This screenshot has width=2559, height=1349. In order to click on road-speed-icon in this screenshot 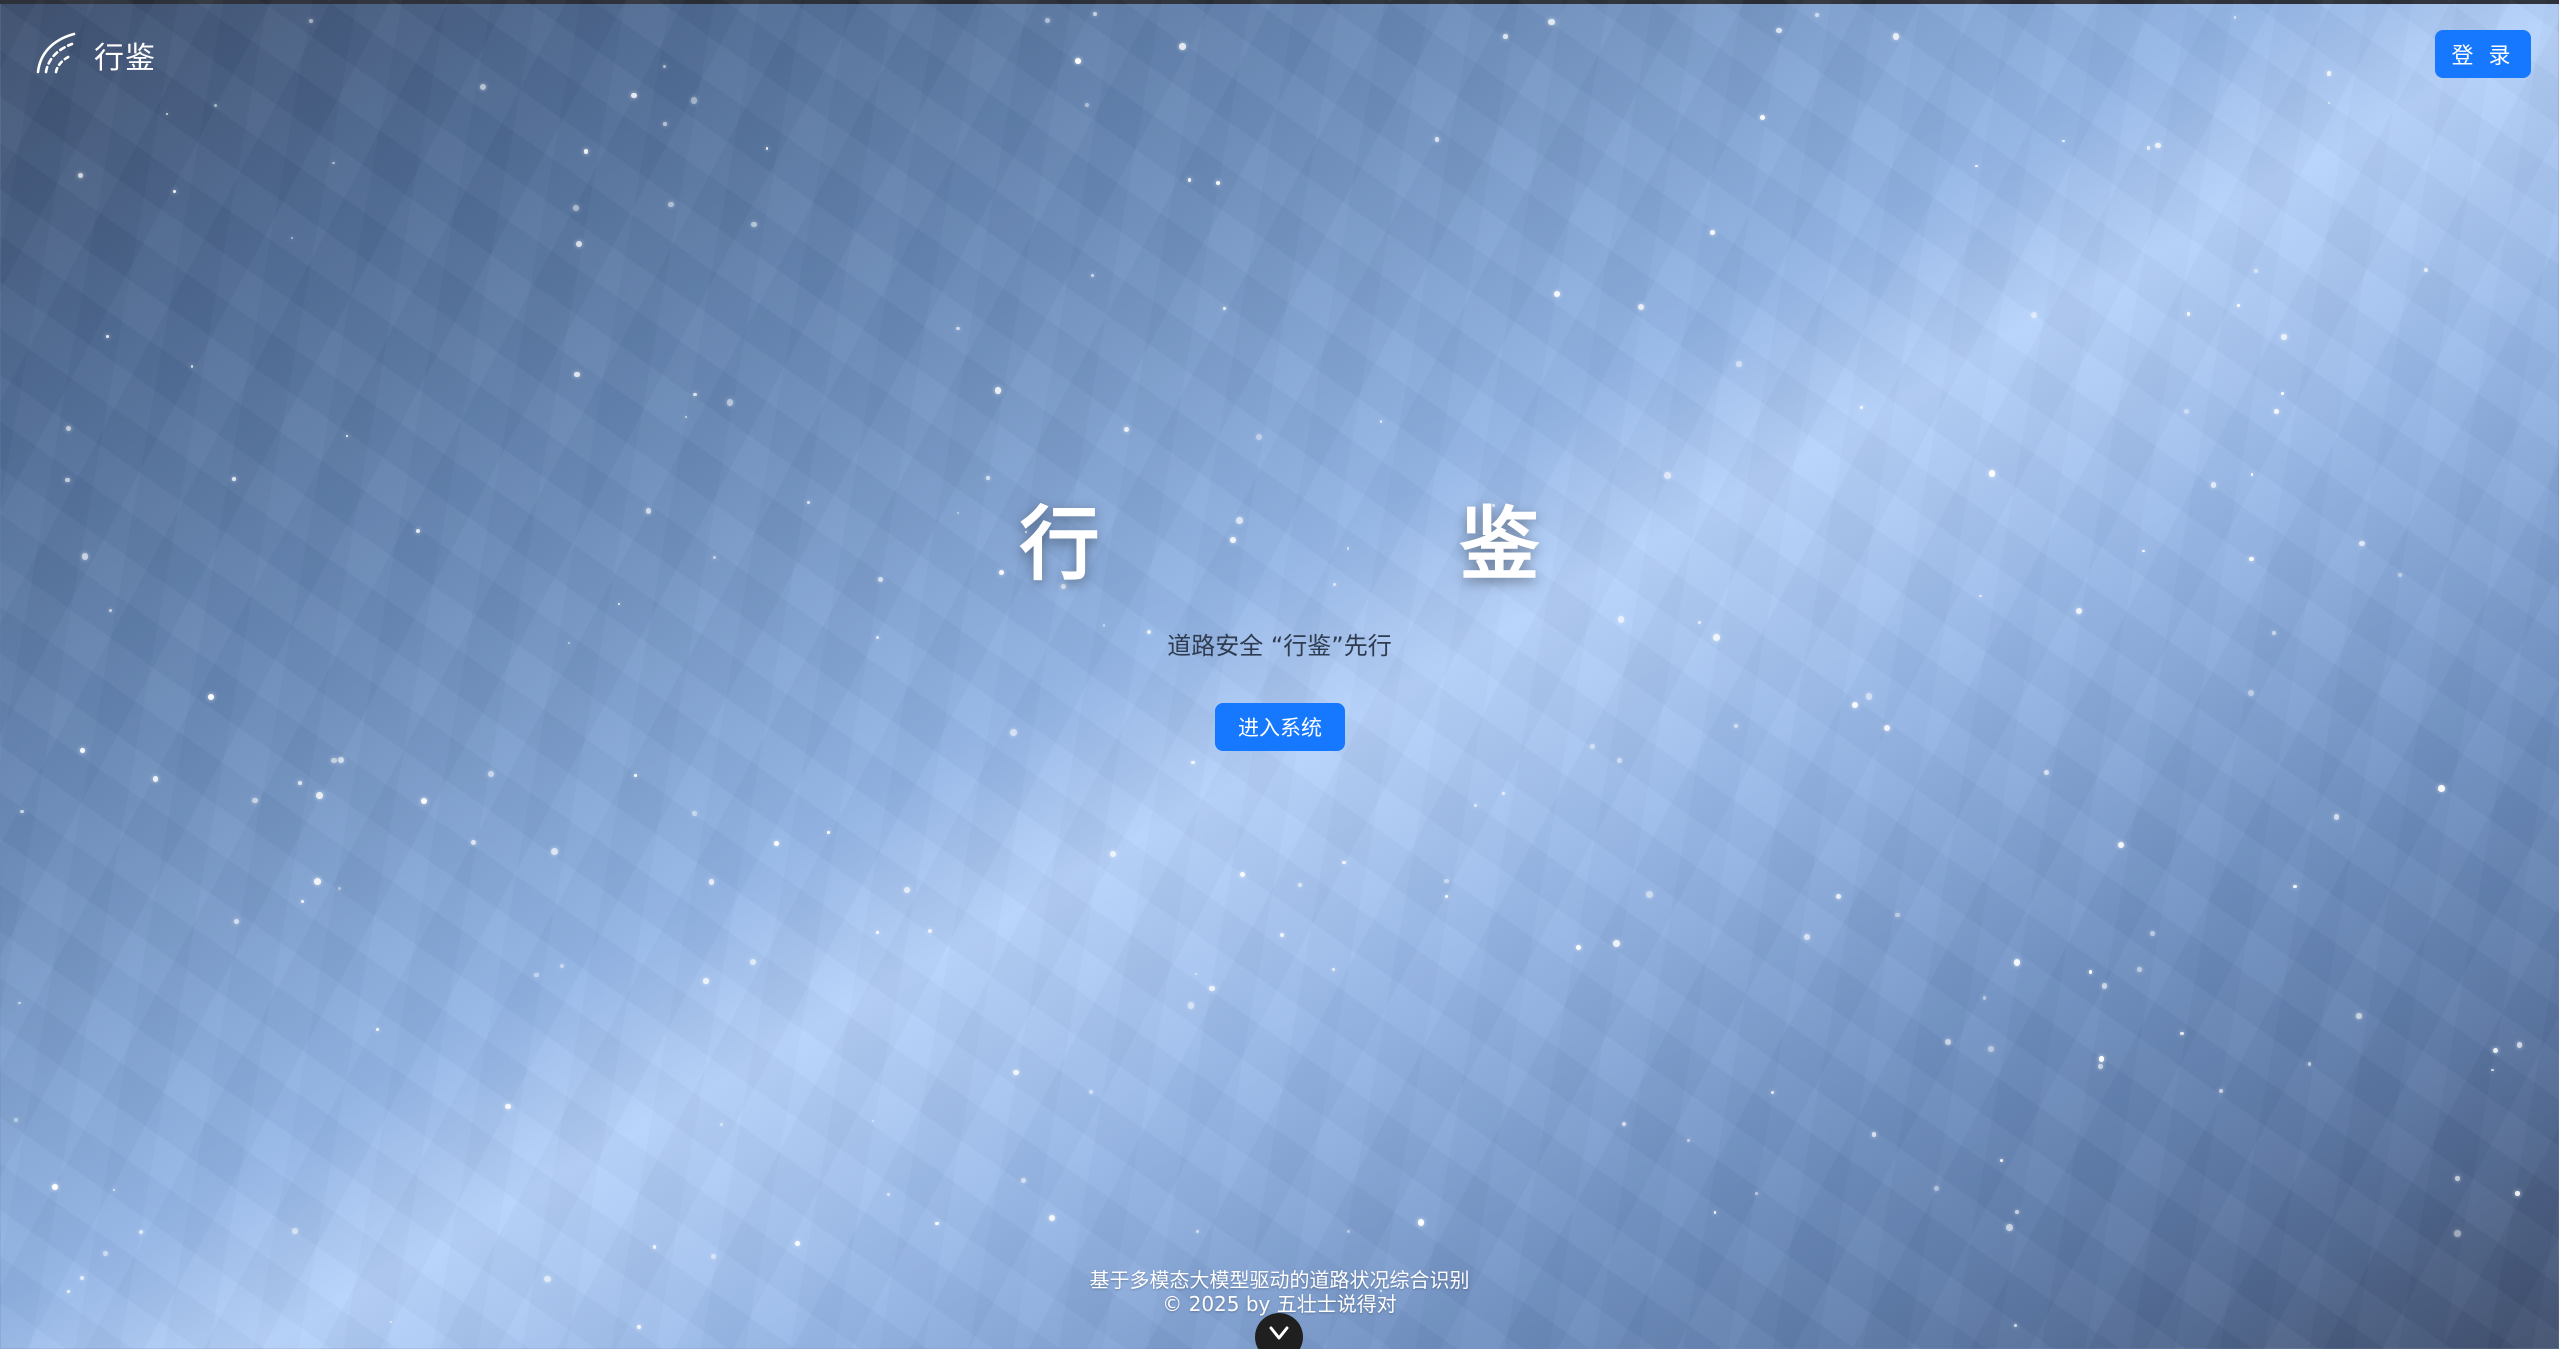, I will do `click(57, 55)`.